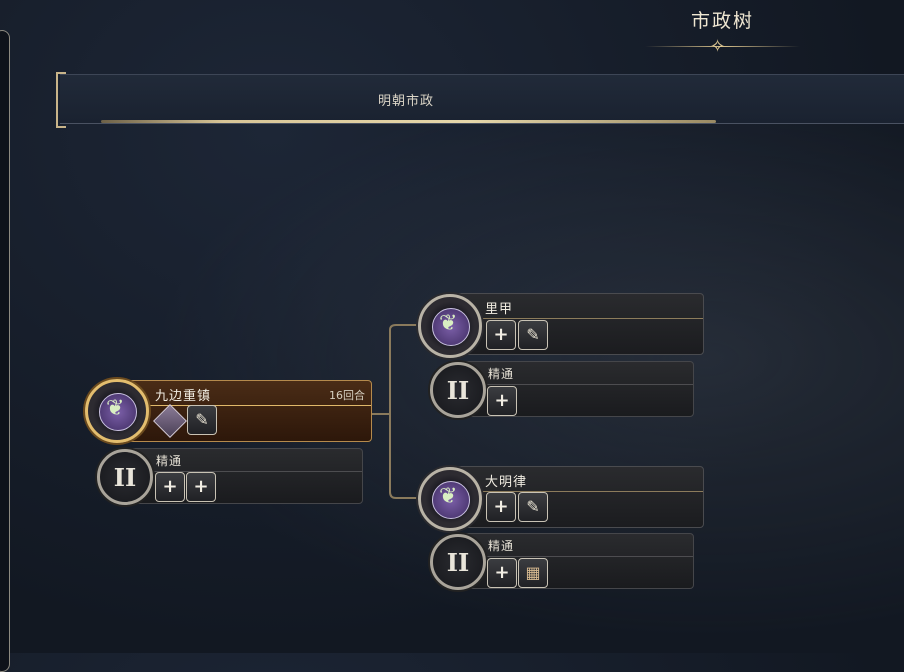 Image resolution: width=904 pixels, height=672 pixels. What do you see at coordinates (575, 324) in the screenshot?
I see `civic-node-lijia: 里甲` at bounding box center [575, 324].